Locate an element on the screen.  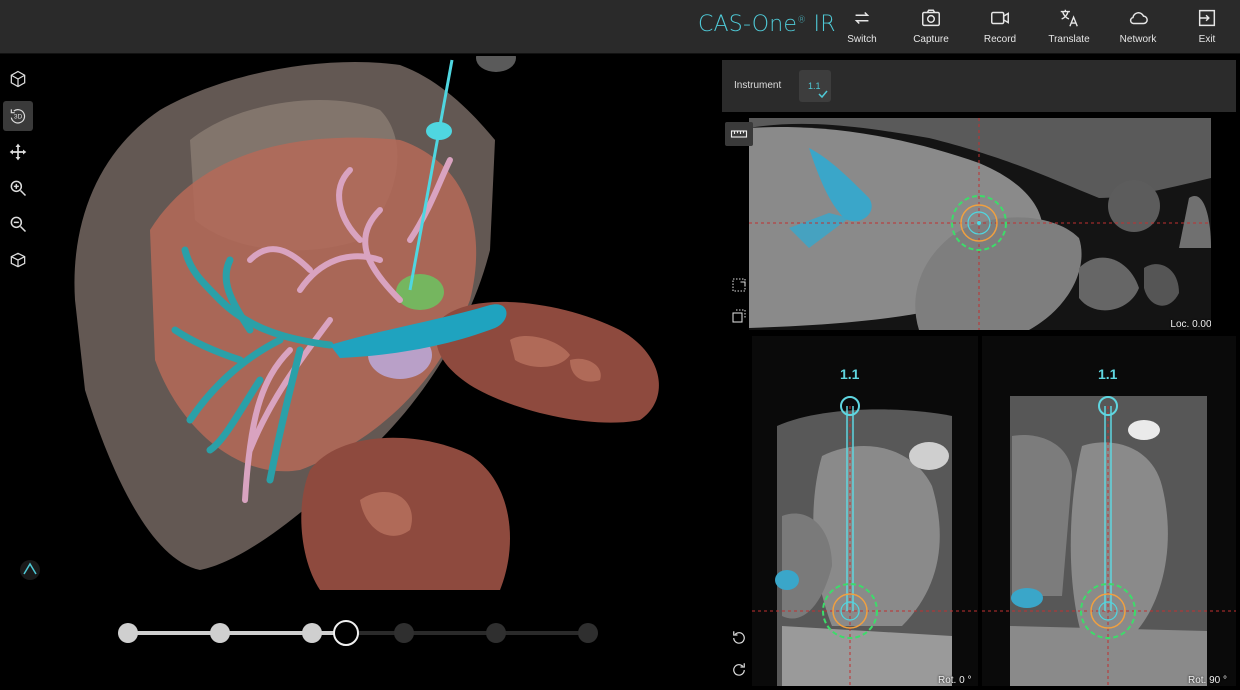
axial-ct-view: Loc. 0.00 mm is located at coordinates (980, 224).